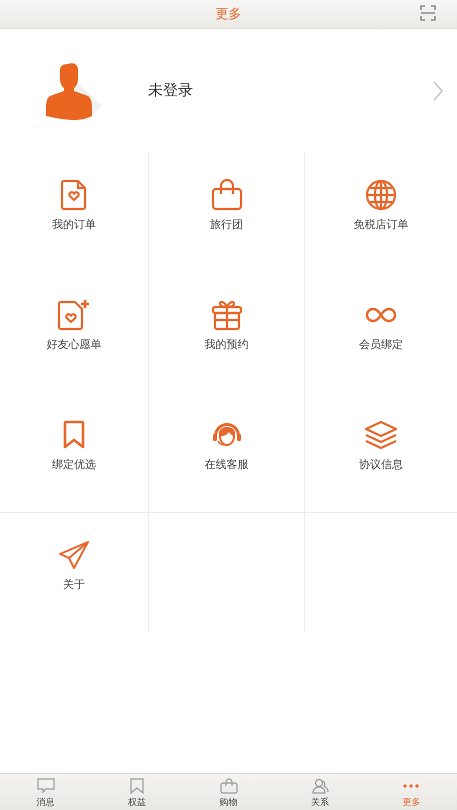 This screenshot has width=457, height=810. I want to click on infinity-icon, so click(381, 314).